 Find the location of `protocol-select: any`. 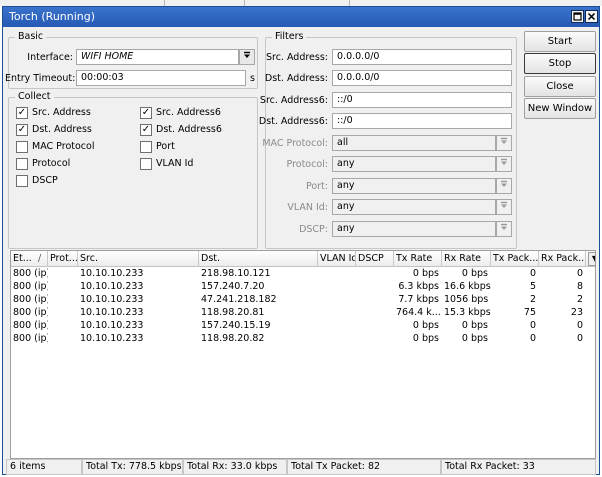

protocol-select: any is located at coordinates (414, 164).